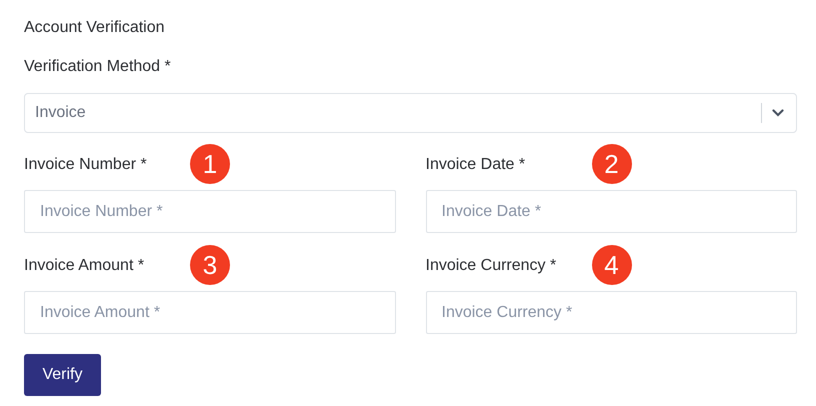 This screenshot has width=816, height=406. Describe the element at coordinates (210, 265) in the screenshot. I see `number-badge: 3` at that location.